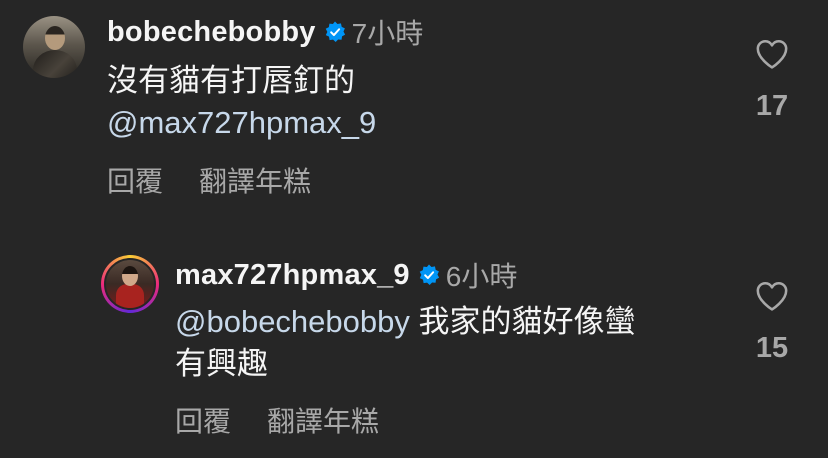  I want to click on username: max727hpmax_9, so click(292, 275).